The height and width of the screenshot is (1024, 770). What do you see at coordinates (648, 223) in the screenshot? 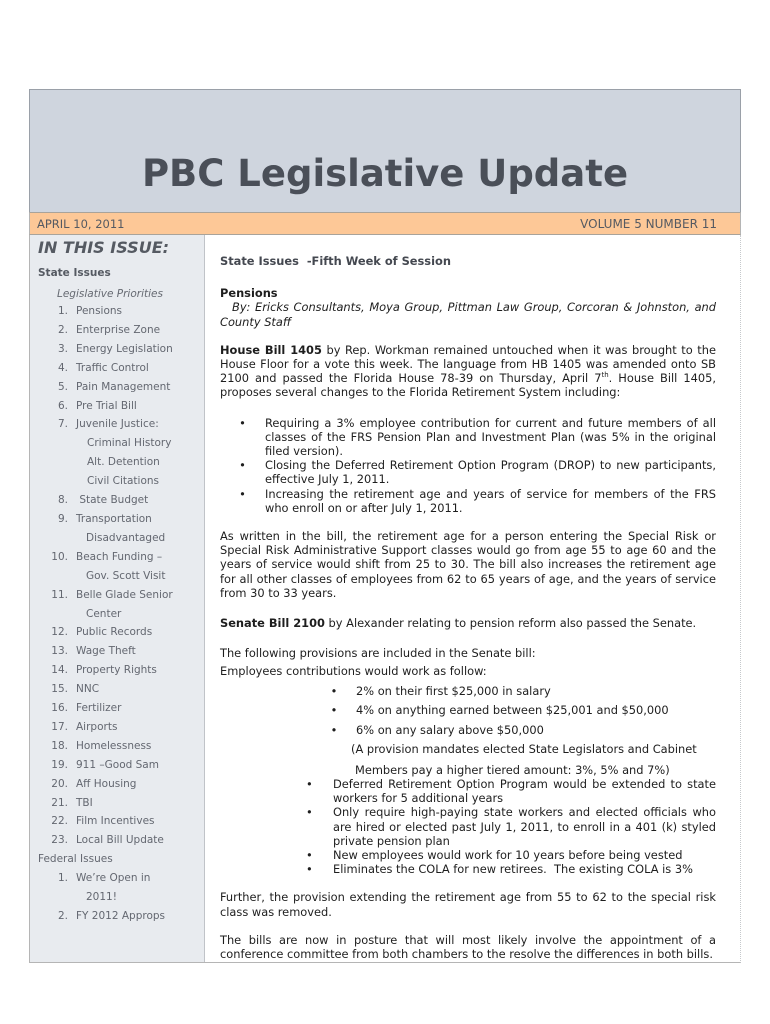
I see `volume-number: VOLUME 5 NUMBER 11` at bounding box center [648, 223].